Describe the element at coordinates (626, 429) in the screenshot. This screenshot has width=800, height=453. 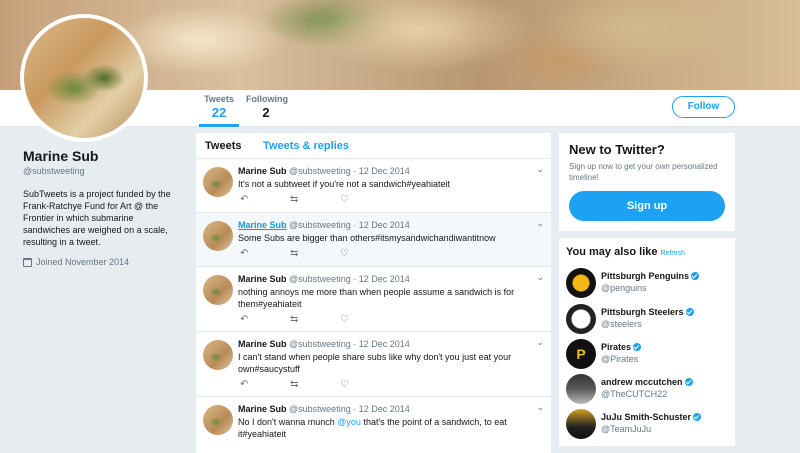
I see `account-handle: @TeamJuJu` at that location.